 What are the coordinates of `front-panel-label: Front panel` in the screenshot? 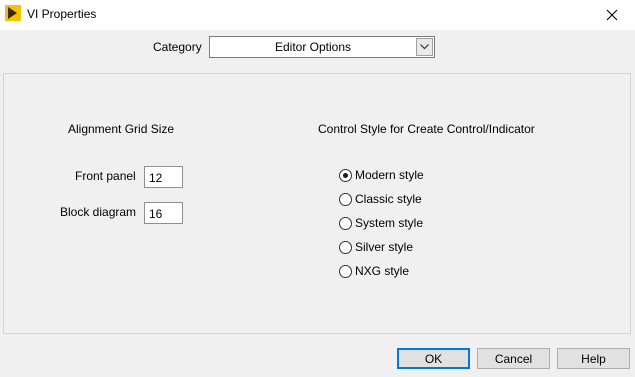 It's located at (105, 176).